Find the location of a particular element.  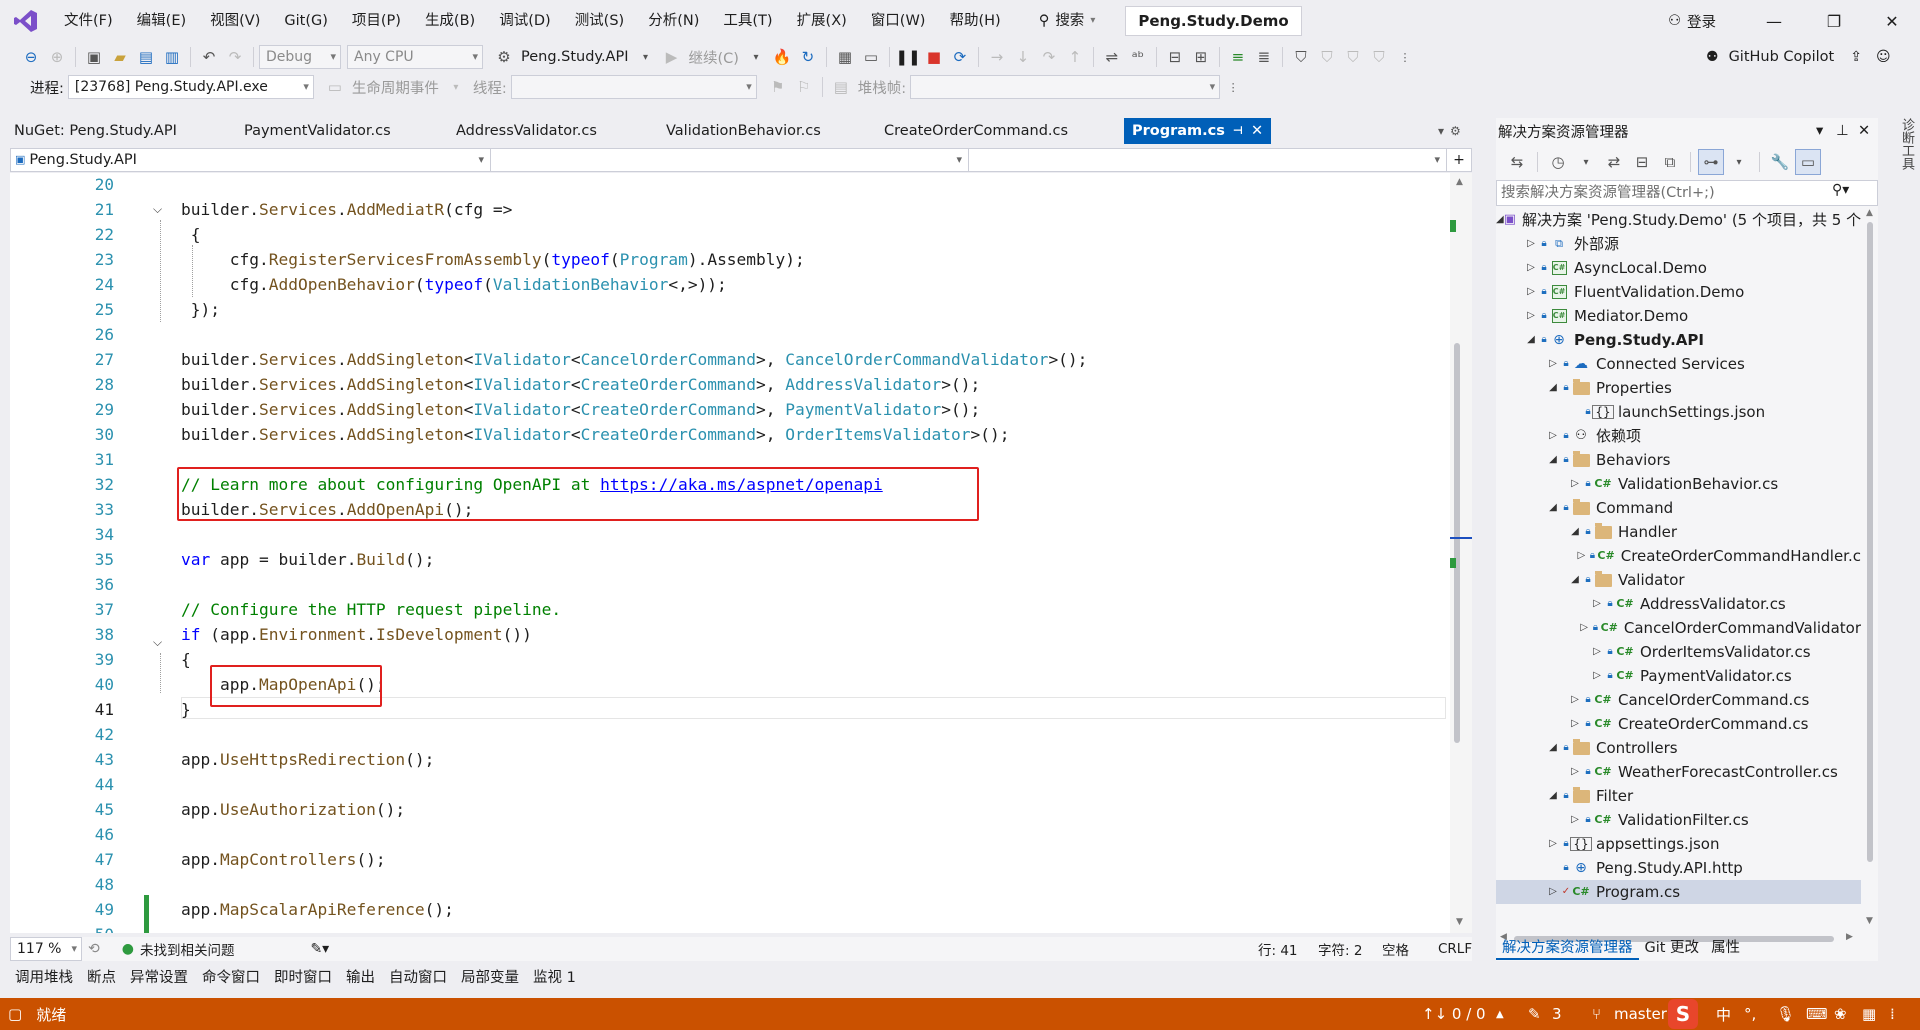

menu-item: 项目(P) is located at coordinates (376, 21).